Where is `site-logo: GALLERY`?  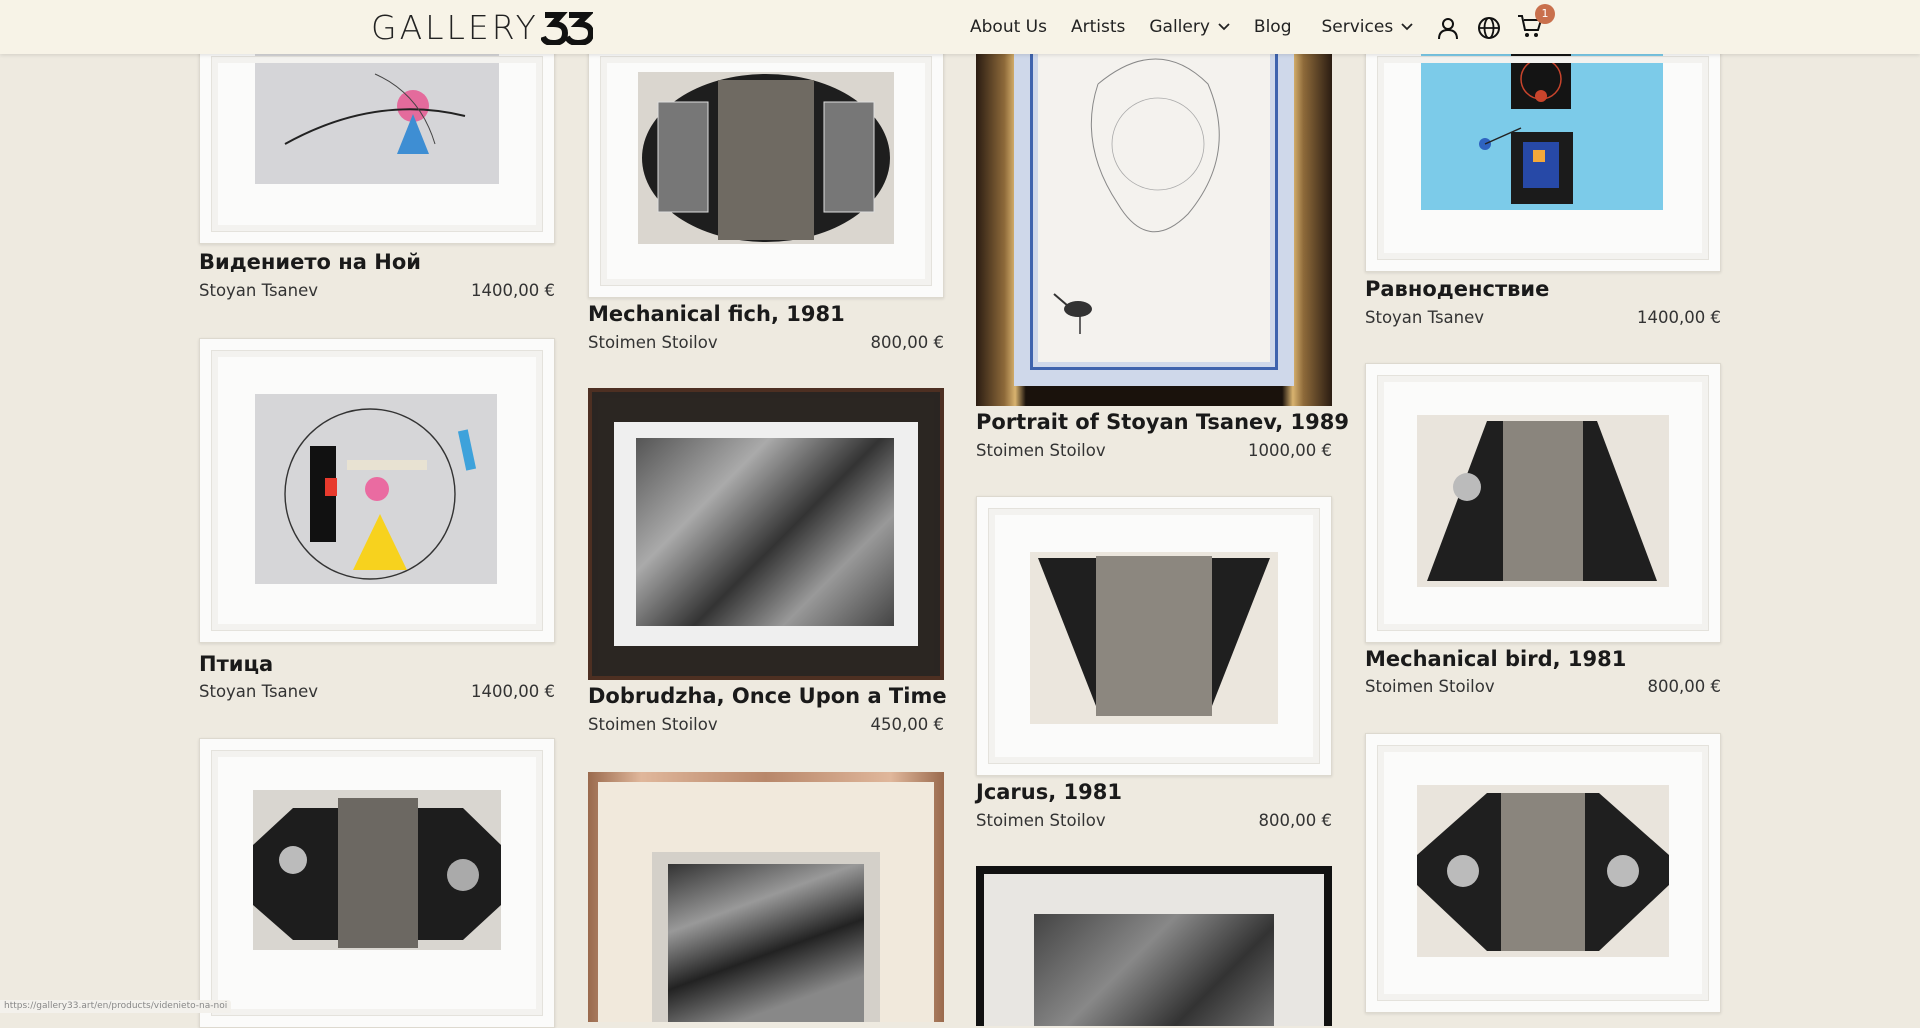 site-logo: GALLERY is located at coordinates (482, 27).